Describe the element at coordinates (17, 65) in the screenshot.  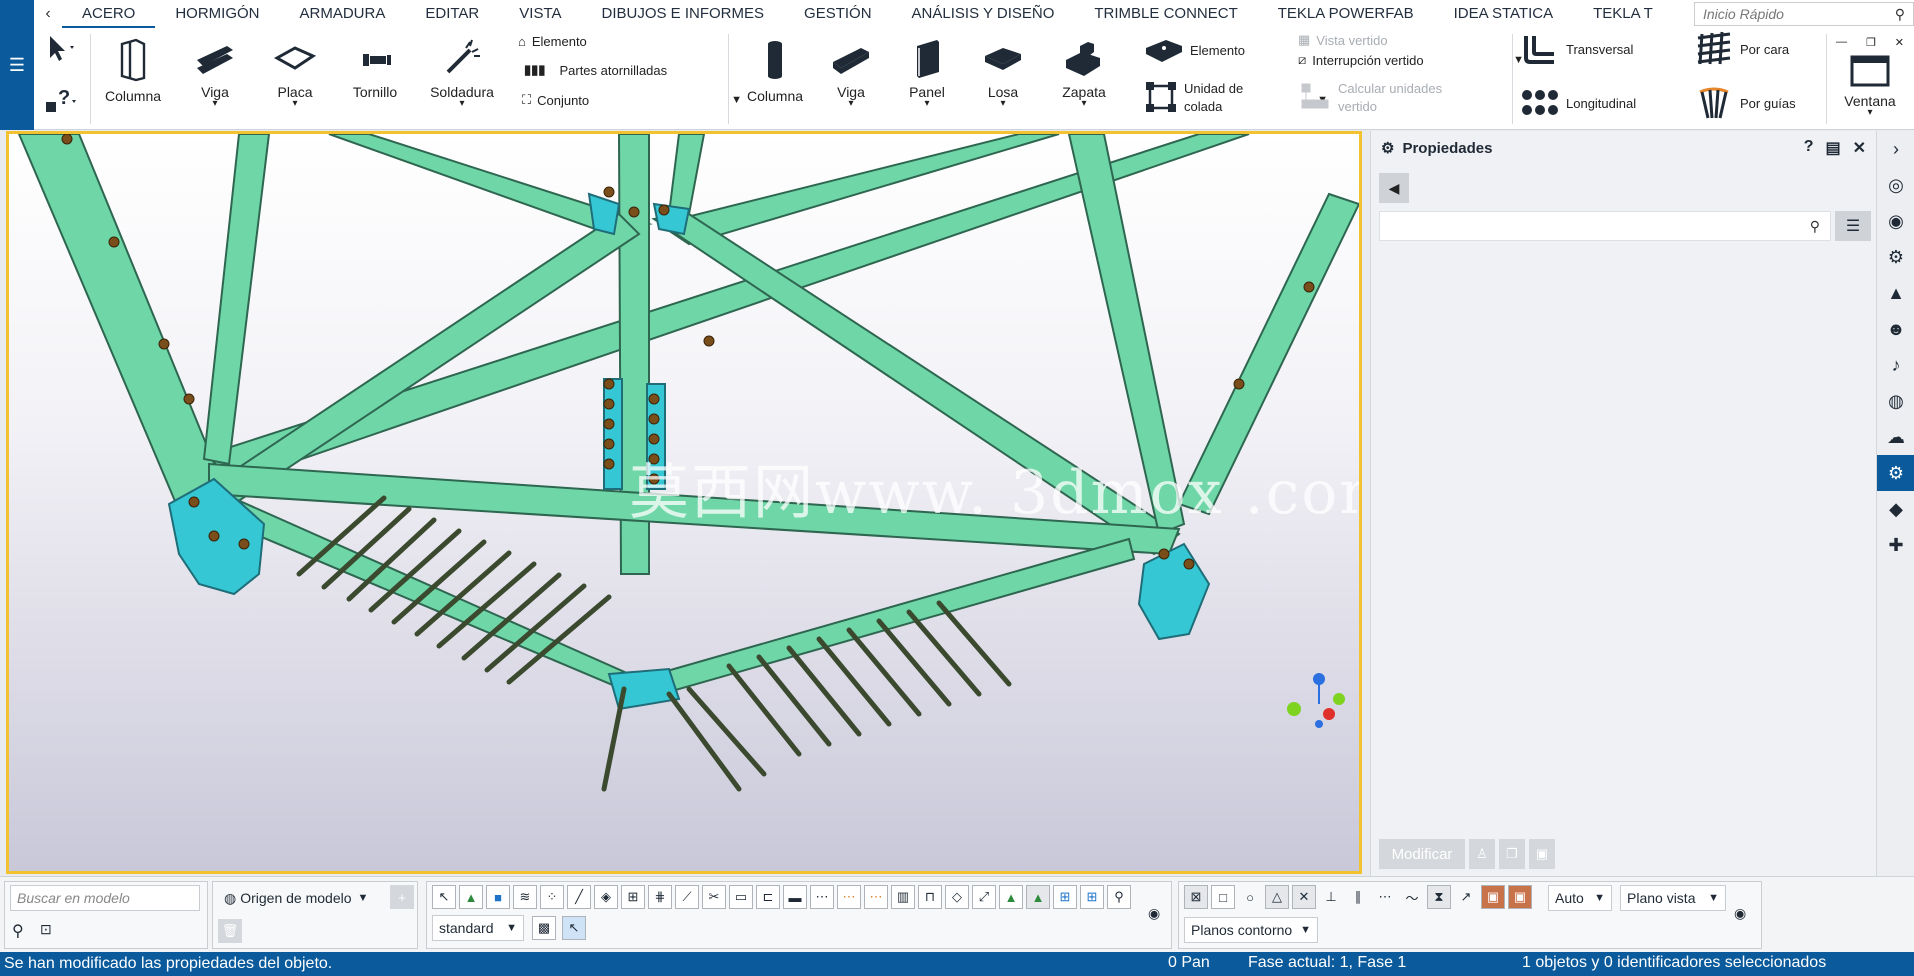
I see `app-menu-button: ☰` at that location.